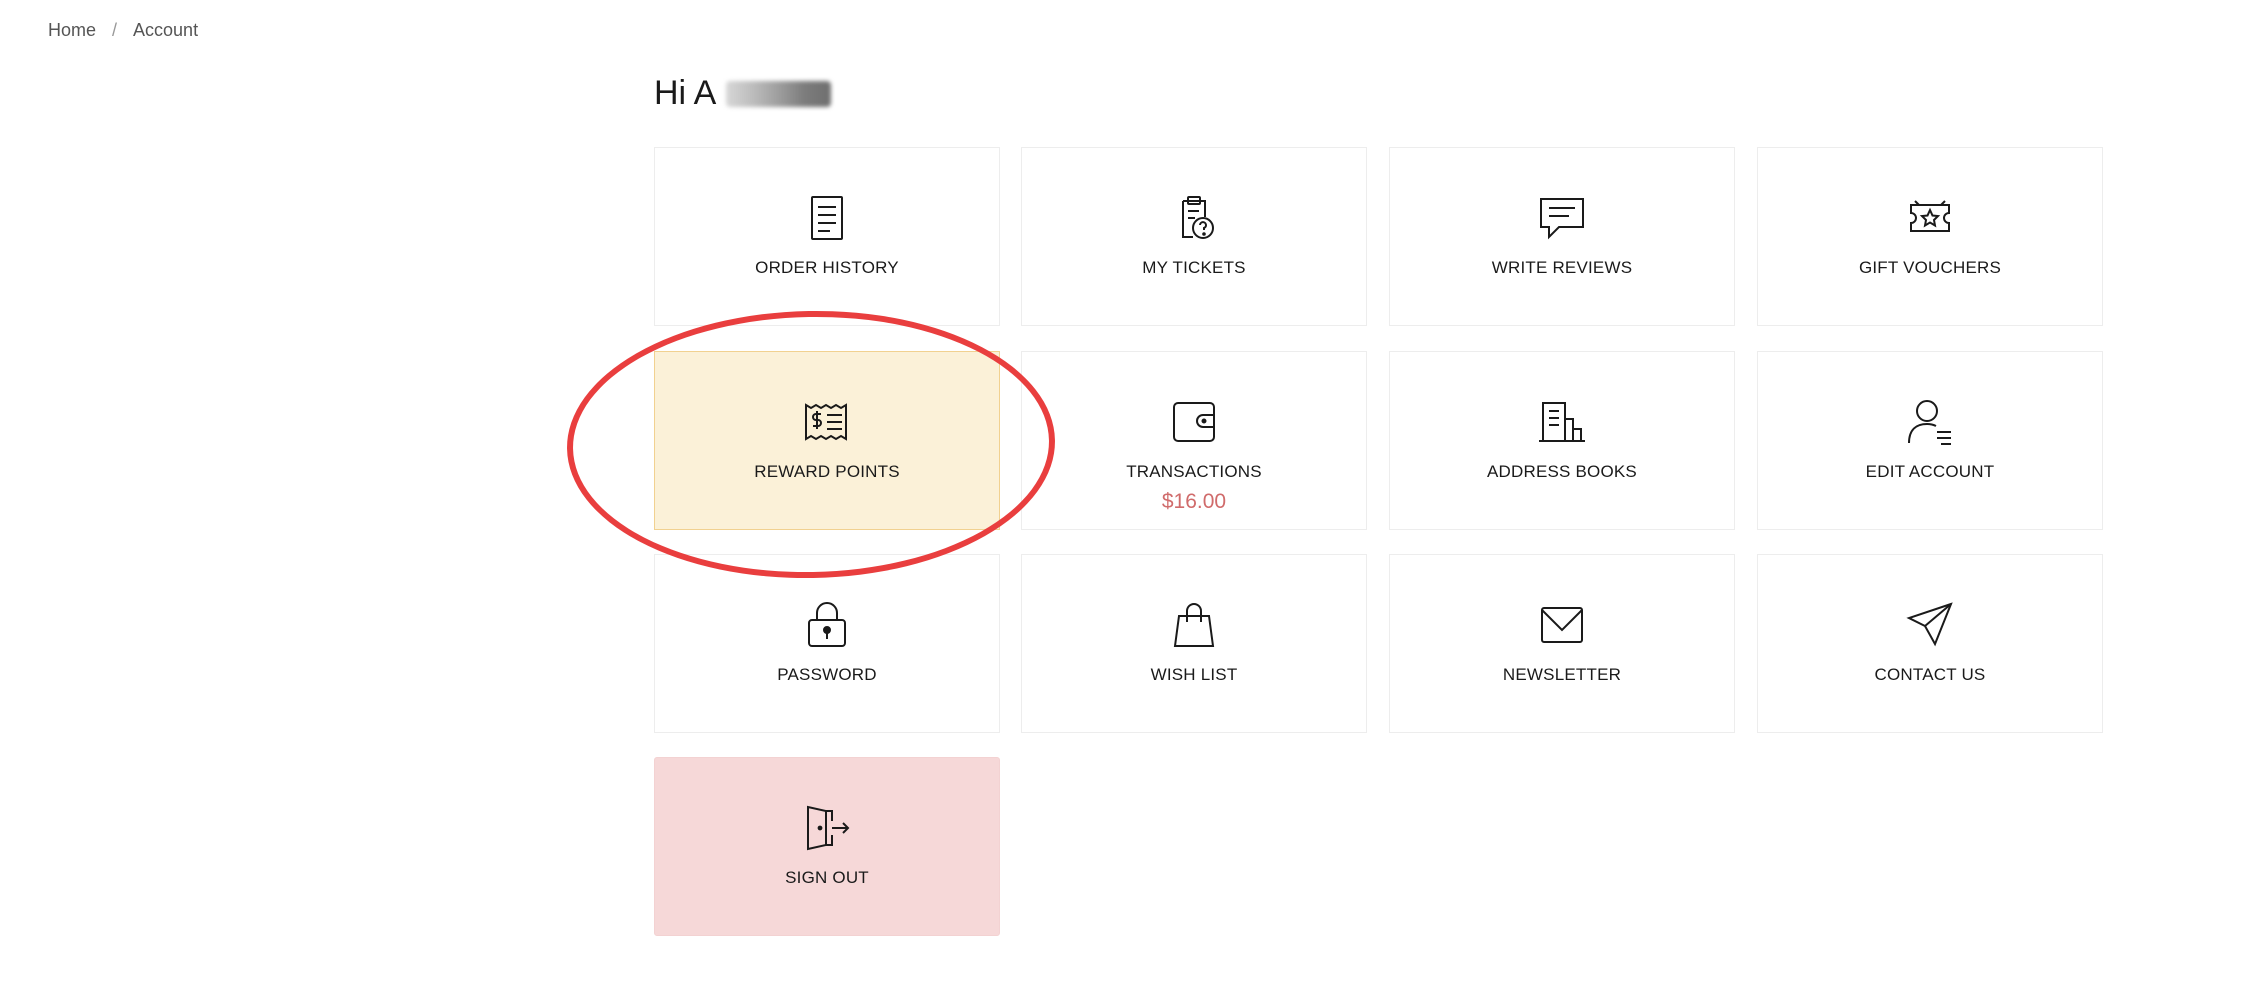 The image size is (2247, 994). Describe the element at coordinates (1194, 674) in the screenshot. I see `tile-label: WISH LIST` at that location.